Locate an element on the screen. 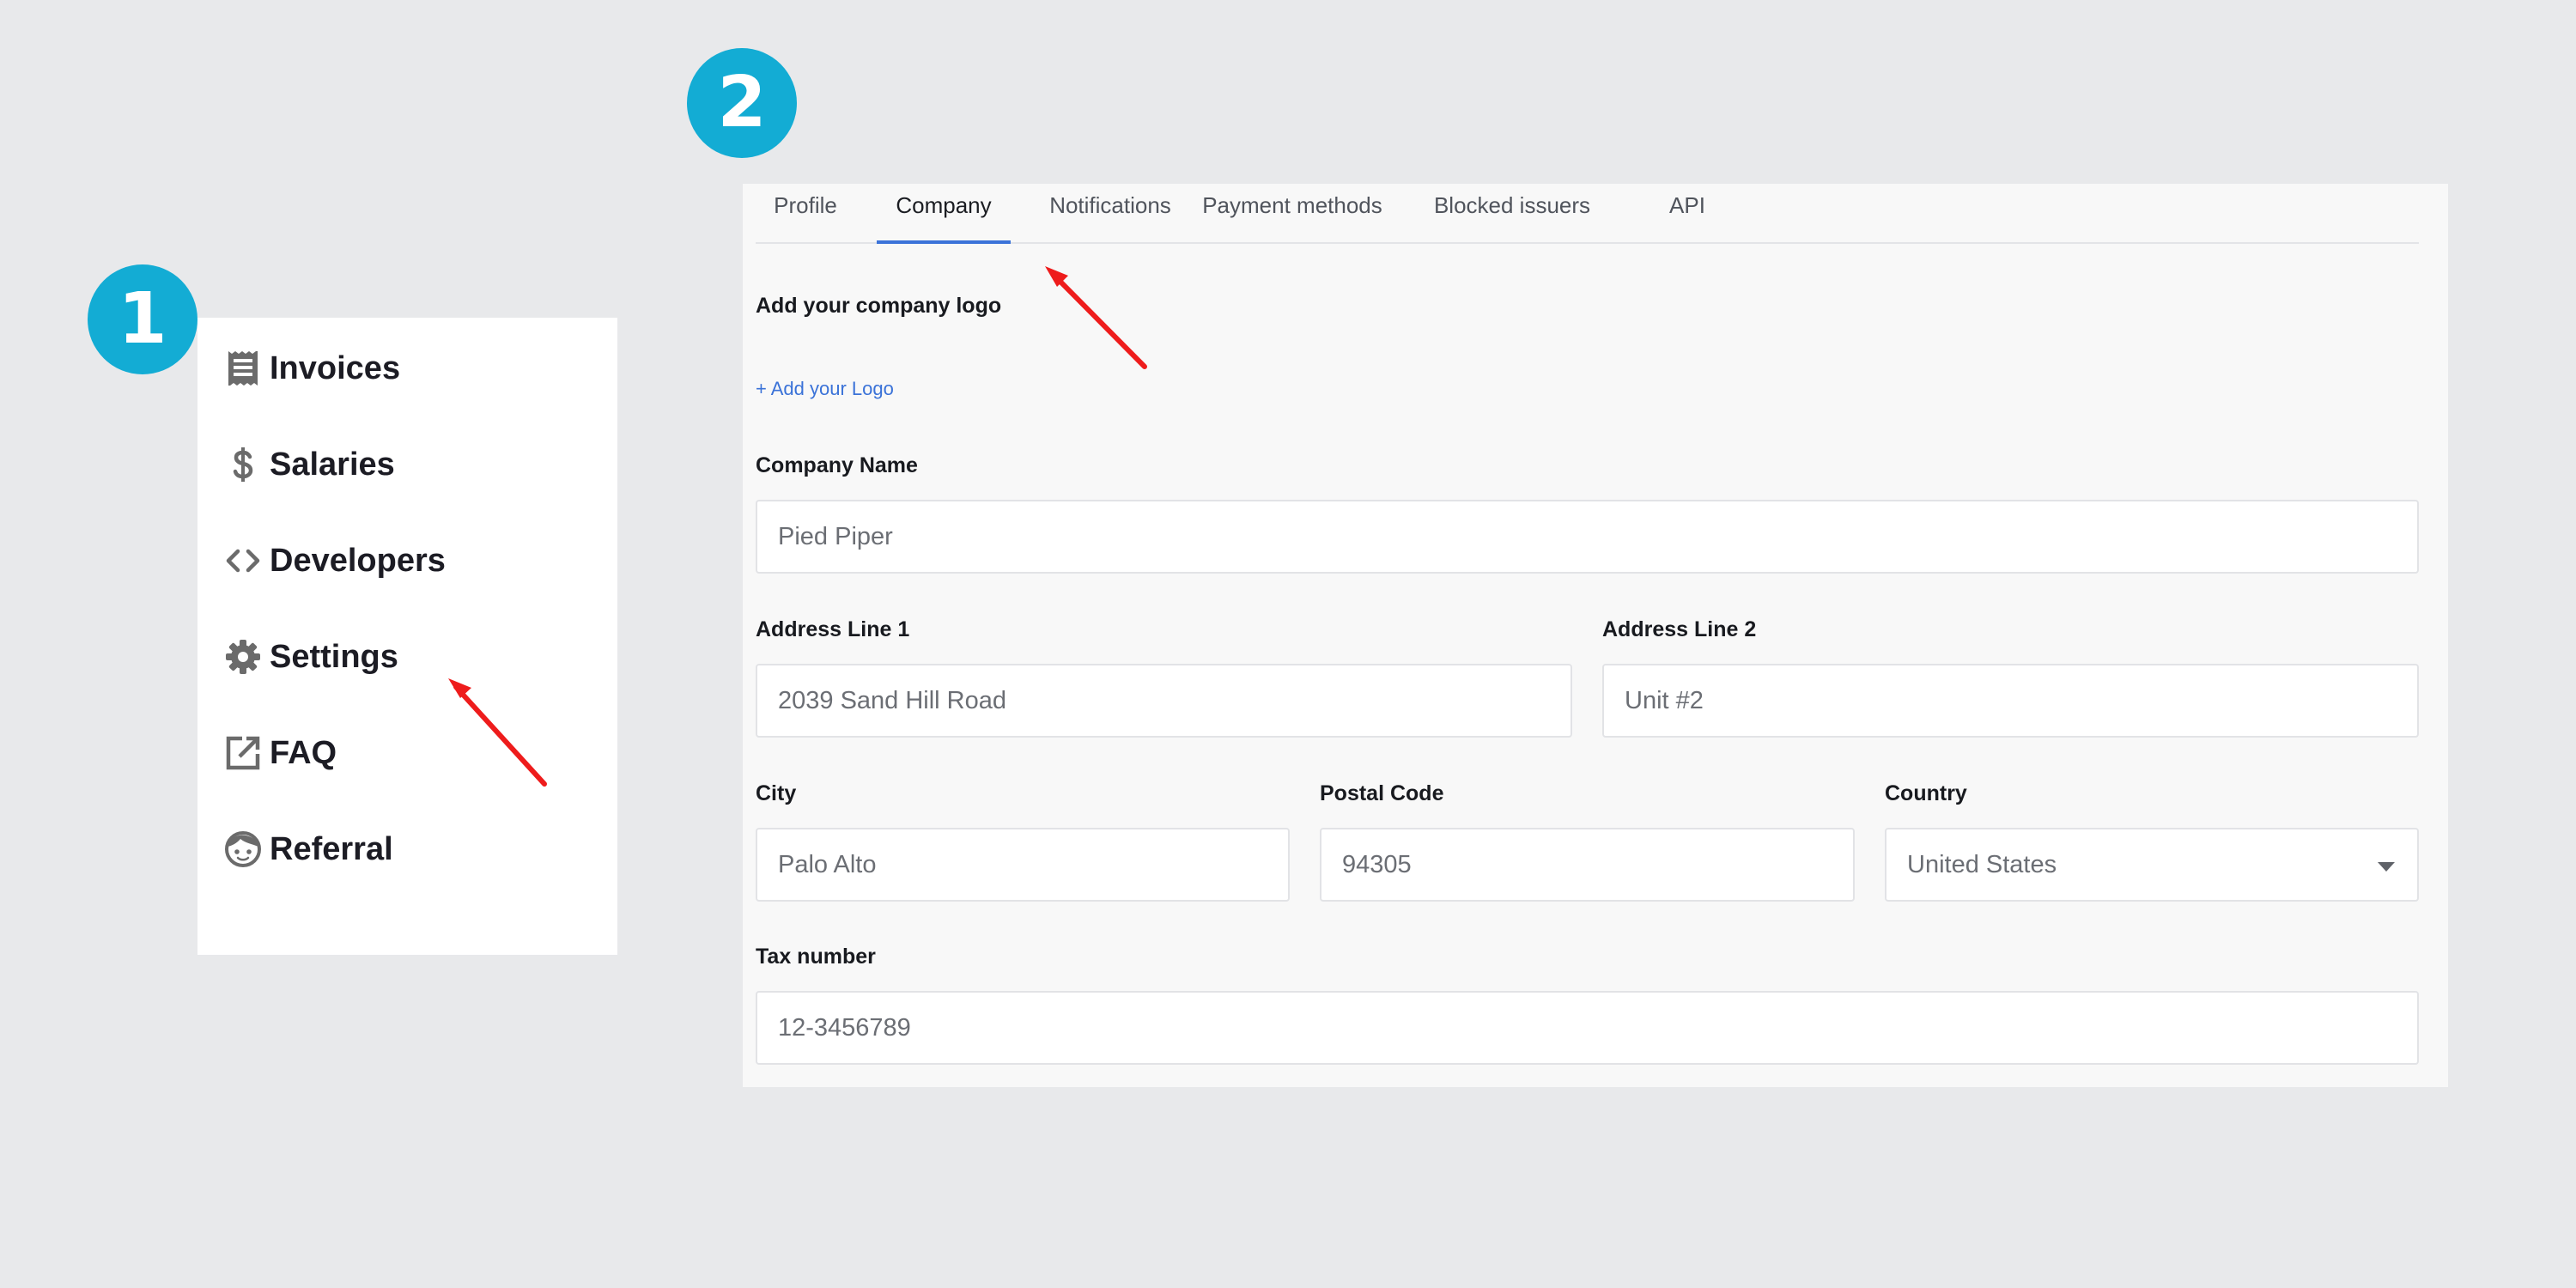 The width and height of the screenshot is (2576, 1288). address-line-2-field: Unit #2 is located at coordinates (2011, 701).